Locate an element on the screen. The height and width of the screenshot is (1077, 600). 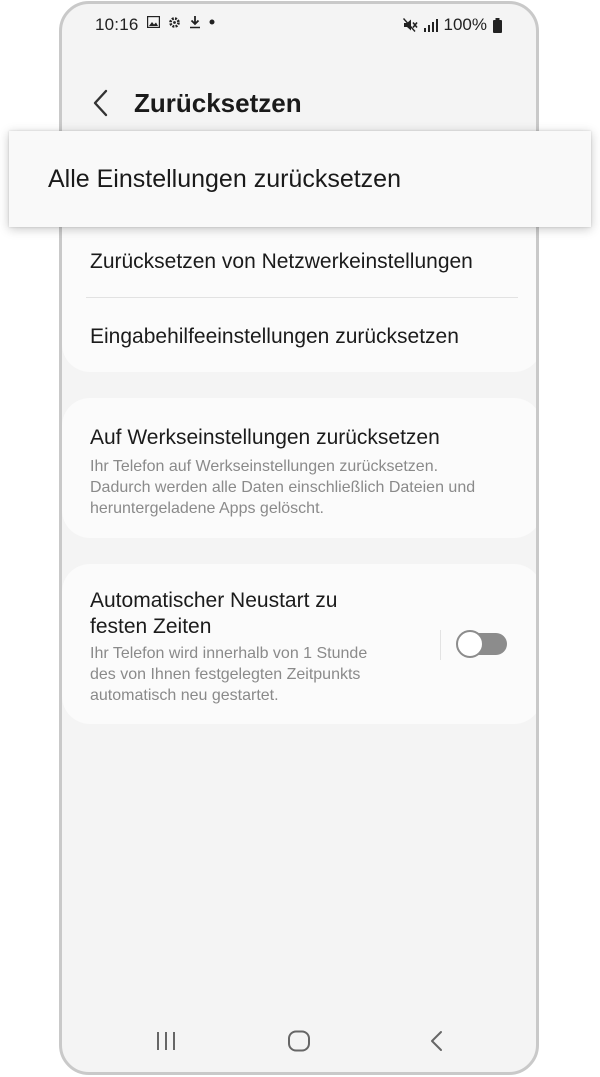
mute-icon is located at coordinates (410, 25).